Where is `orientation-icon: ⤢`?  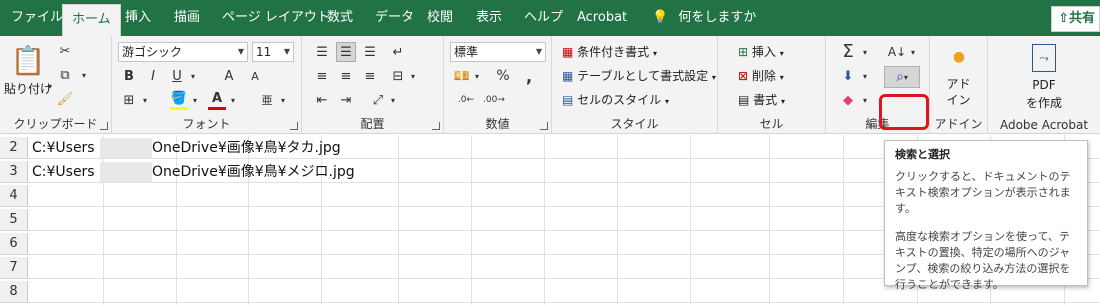
orientation-icon: ⤢ is located at coordinates (378, 100).